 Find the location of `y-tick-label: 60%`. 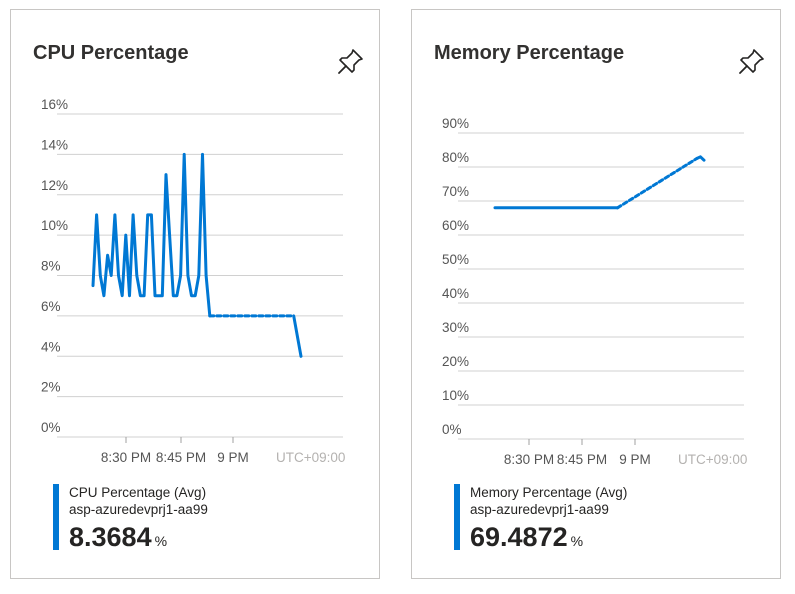

y-tick-label: 60% is located at coordinates (455, 225).